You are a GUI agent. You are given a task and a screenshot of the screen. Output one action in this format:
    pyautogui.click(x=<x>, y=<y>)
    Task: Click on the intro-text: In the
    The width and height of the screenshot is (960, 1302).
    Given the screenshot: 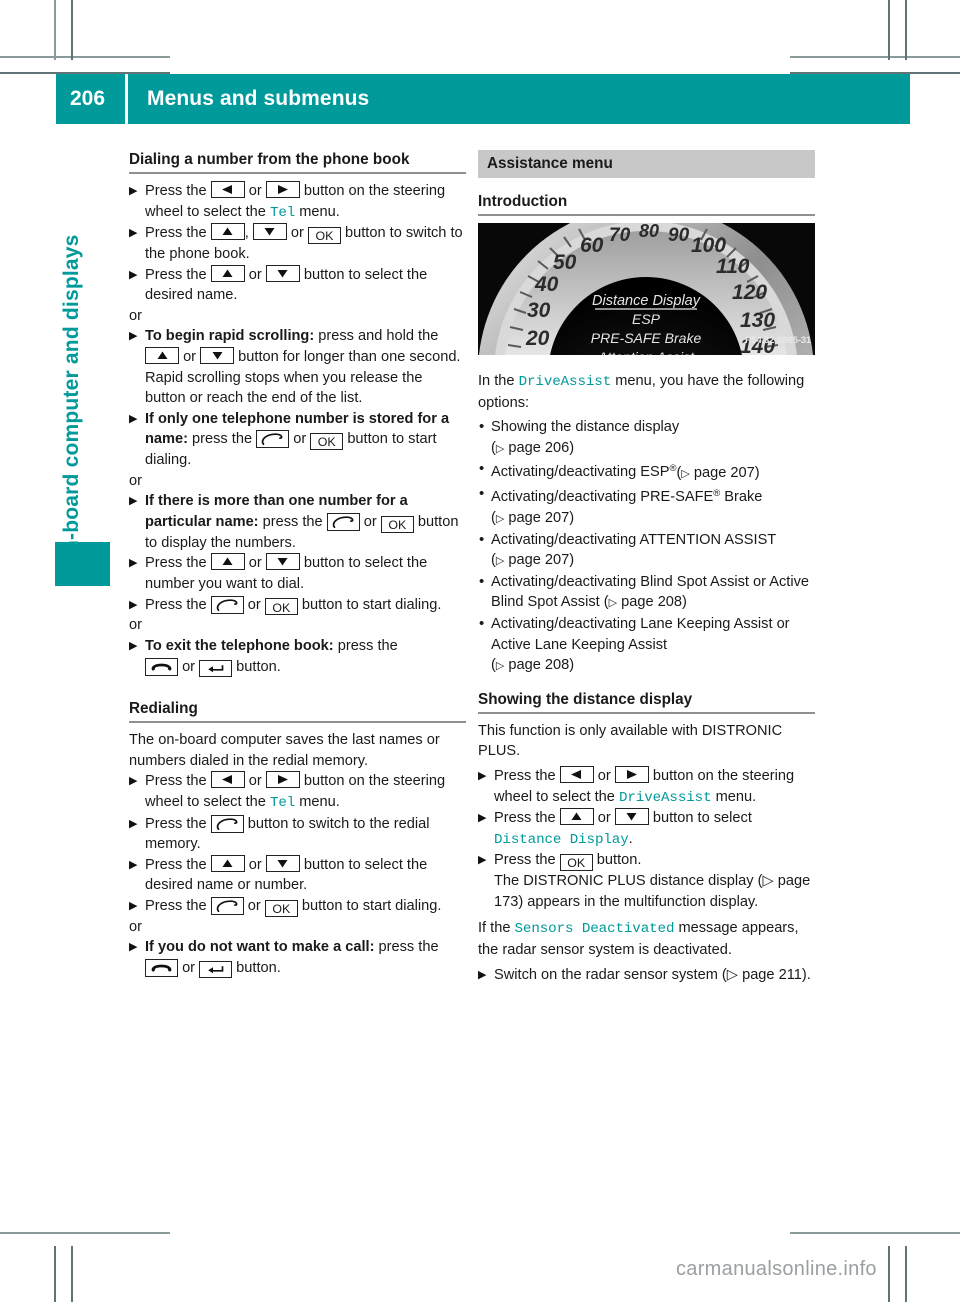 What is the action you would take?
    pyautogui.click(x=496, y=381)
    